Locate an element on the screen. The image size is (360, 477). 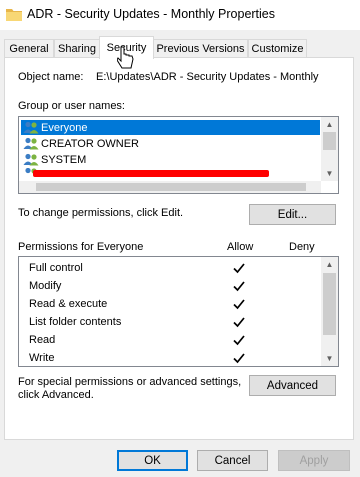
permission-label: Write is located at coordinates (42, 358).